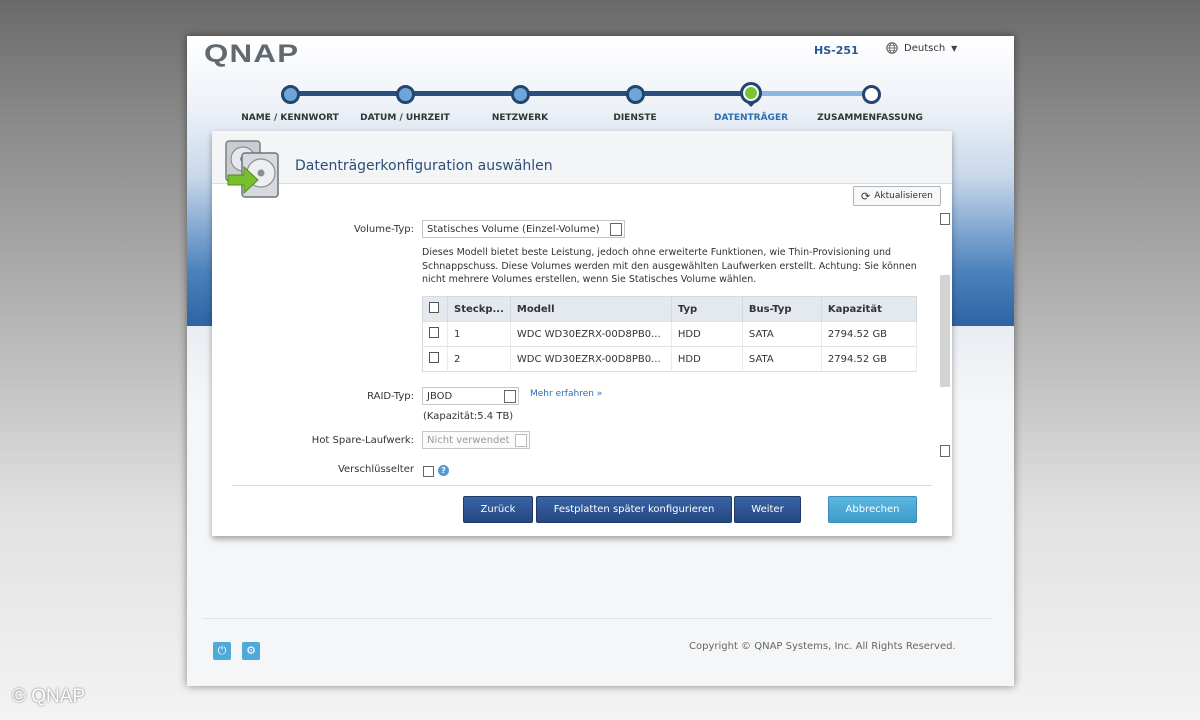  I want to click on footer-divider, so click(597, 618).